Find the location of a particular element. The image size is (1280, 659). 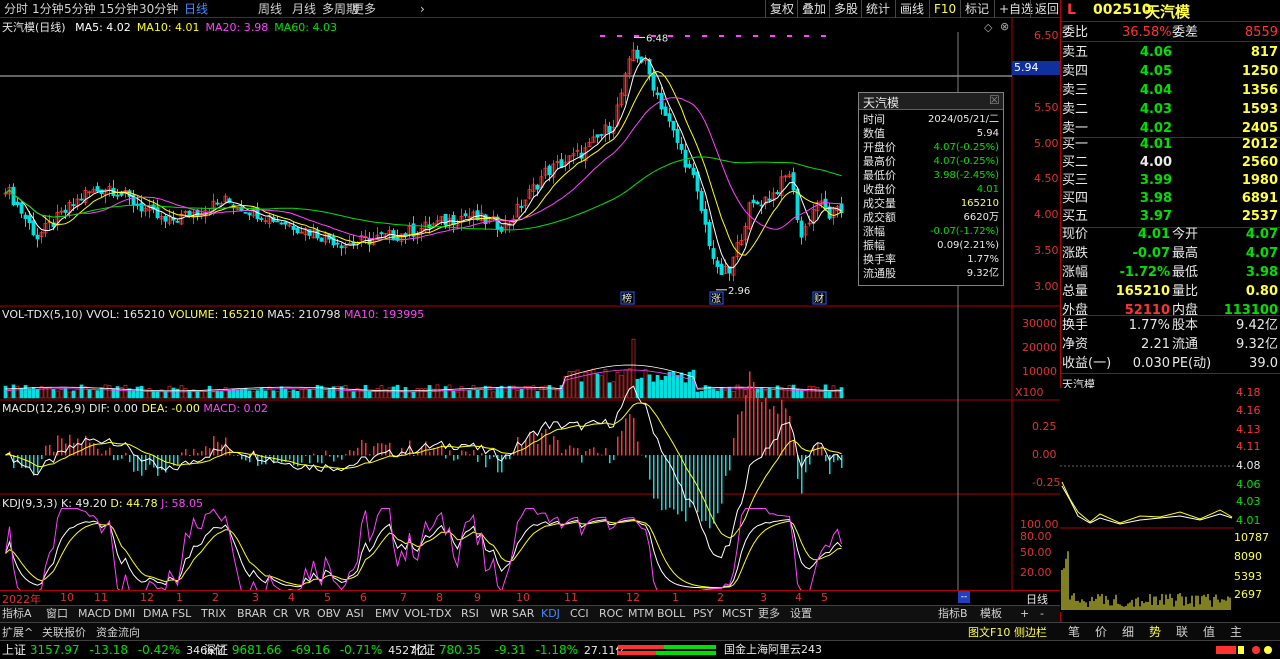

buy-row: 买一 4.01 2012 is located at coordinates (1171, 144).